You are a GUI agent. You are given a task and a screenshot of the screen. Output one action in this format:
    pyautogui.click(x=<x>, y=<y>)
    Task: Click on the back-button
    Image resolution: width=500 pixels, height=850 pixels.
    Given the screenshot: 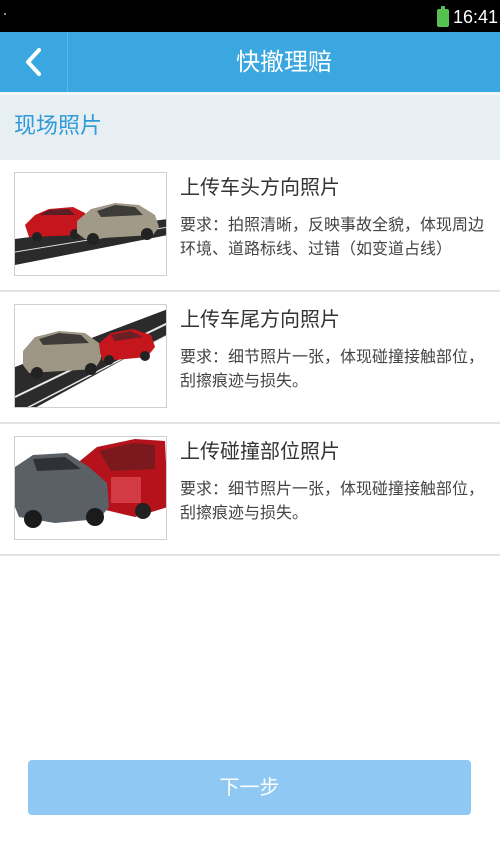 What is the action you would take?
    pyautogui.click(x=34, y=62)
    